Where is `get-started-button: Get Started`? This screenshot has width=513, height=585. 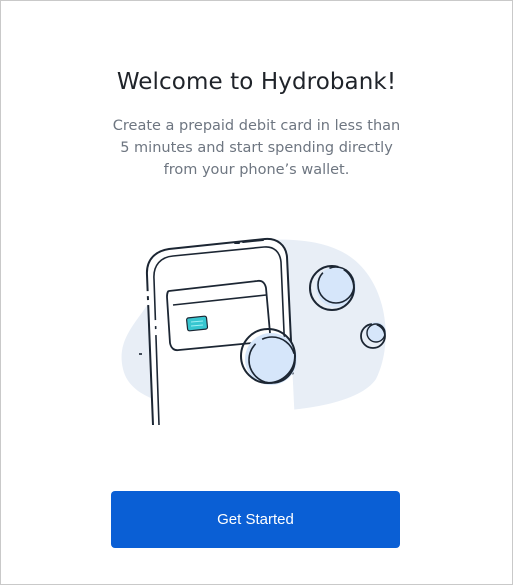 get-started-button: Get Started is located at coordinates (255, 519).